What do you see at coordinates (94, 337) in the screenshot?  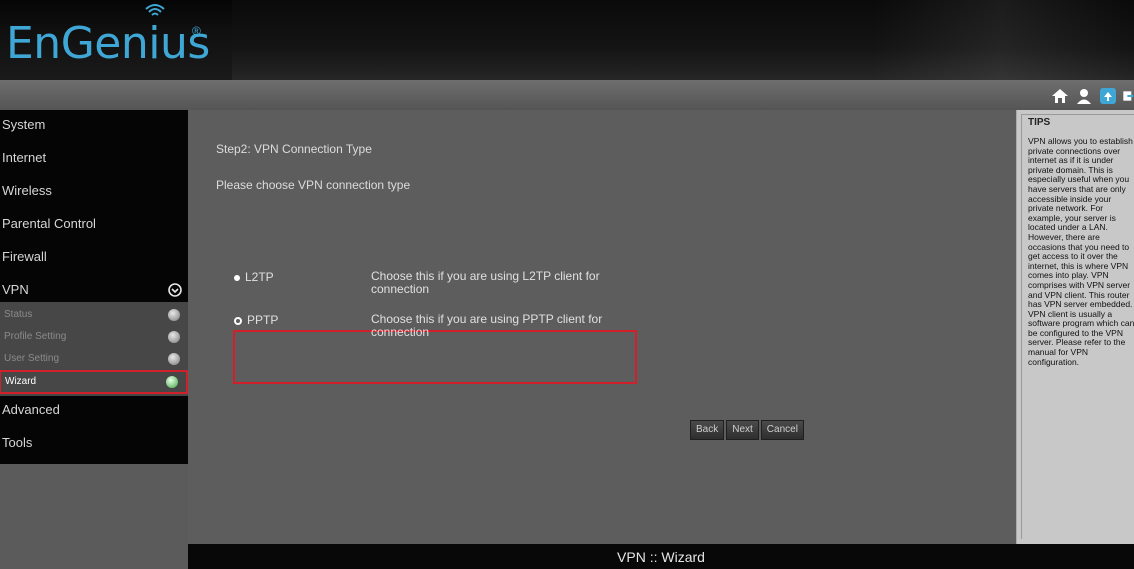 I see `sub-profile-setting: Profile Setting` at bounding box center [94, 337].